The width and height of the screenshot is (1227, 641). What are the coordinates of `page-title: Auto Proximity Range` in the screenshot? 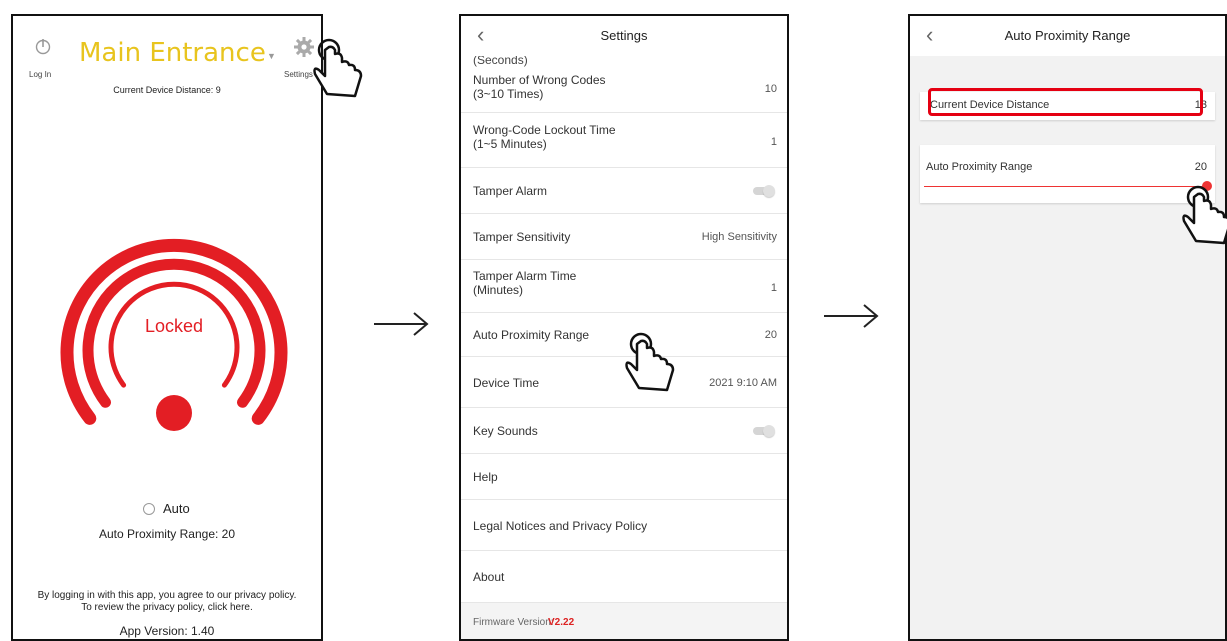 It's located at (1067, 35).